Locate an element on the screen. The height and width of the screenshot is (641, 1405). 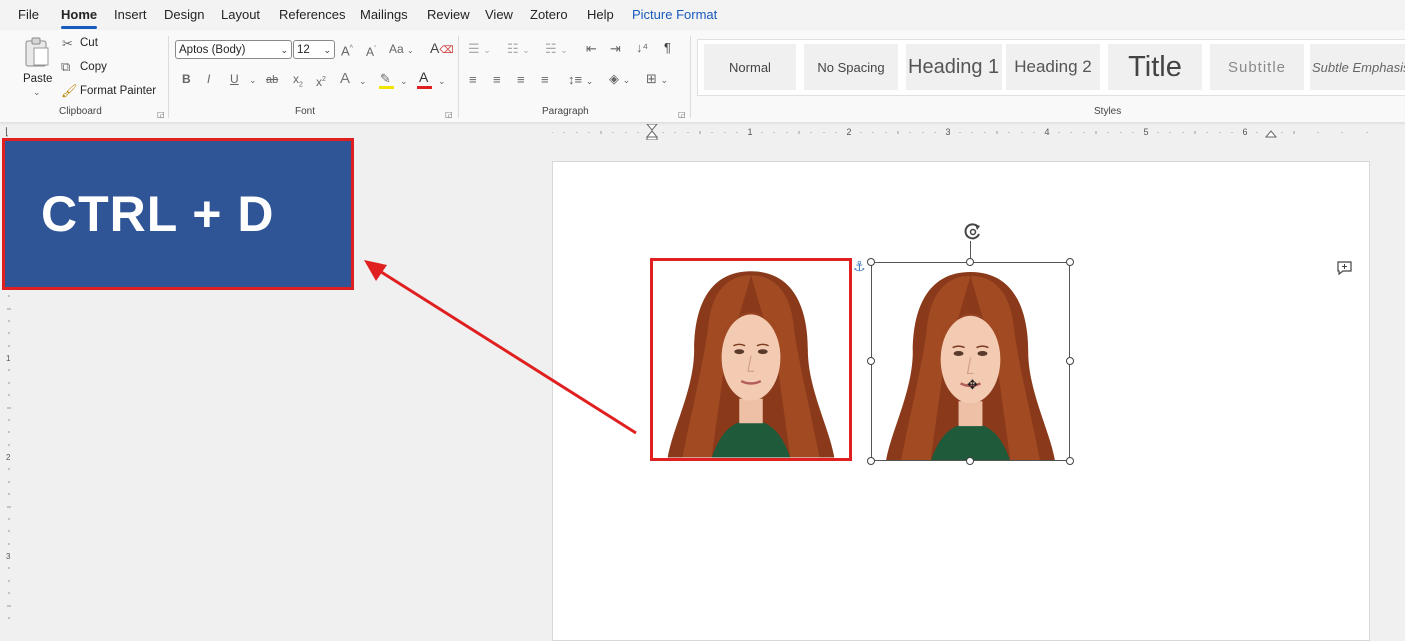
rotate-icon is located at coordinates (972, 231).